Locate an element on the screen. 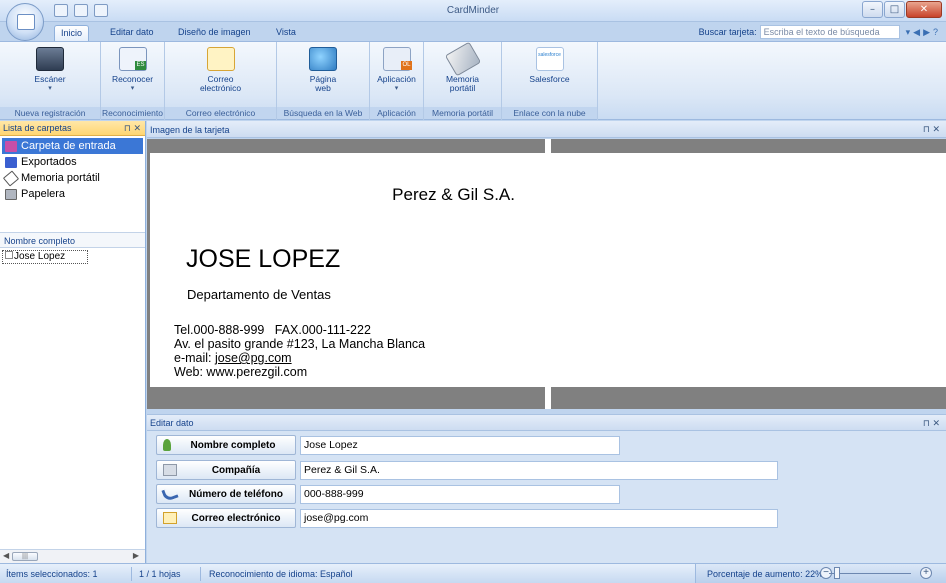  person-icon is located at coordinates (167, 445).